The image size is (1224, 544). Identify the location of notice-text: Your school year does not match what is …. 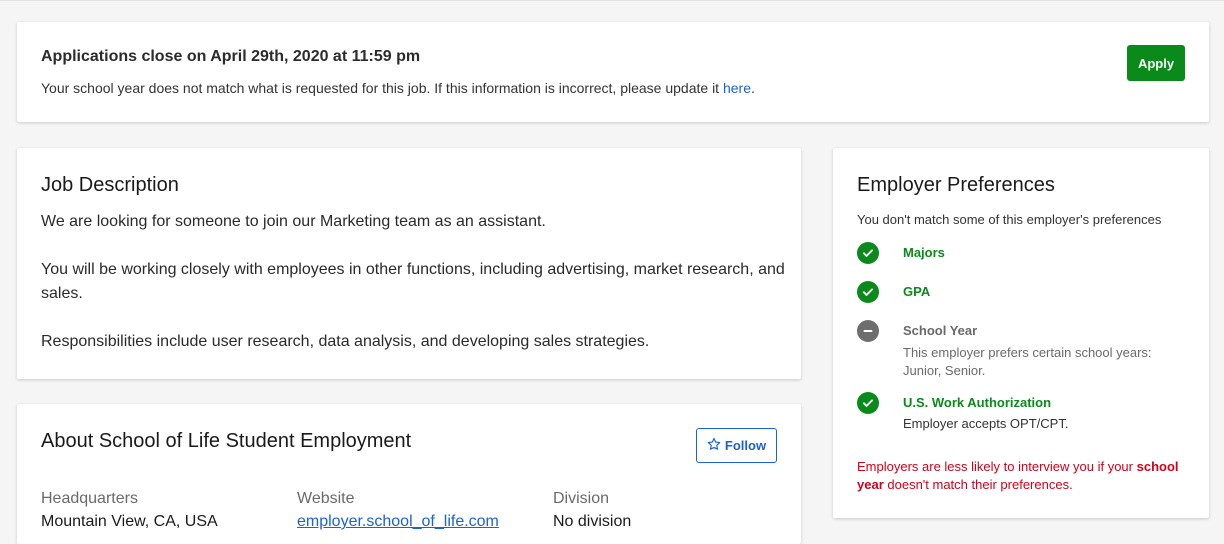
(380, 88).